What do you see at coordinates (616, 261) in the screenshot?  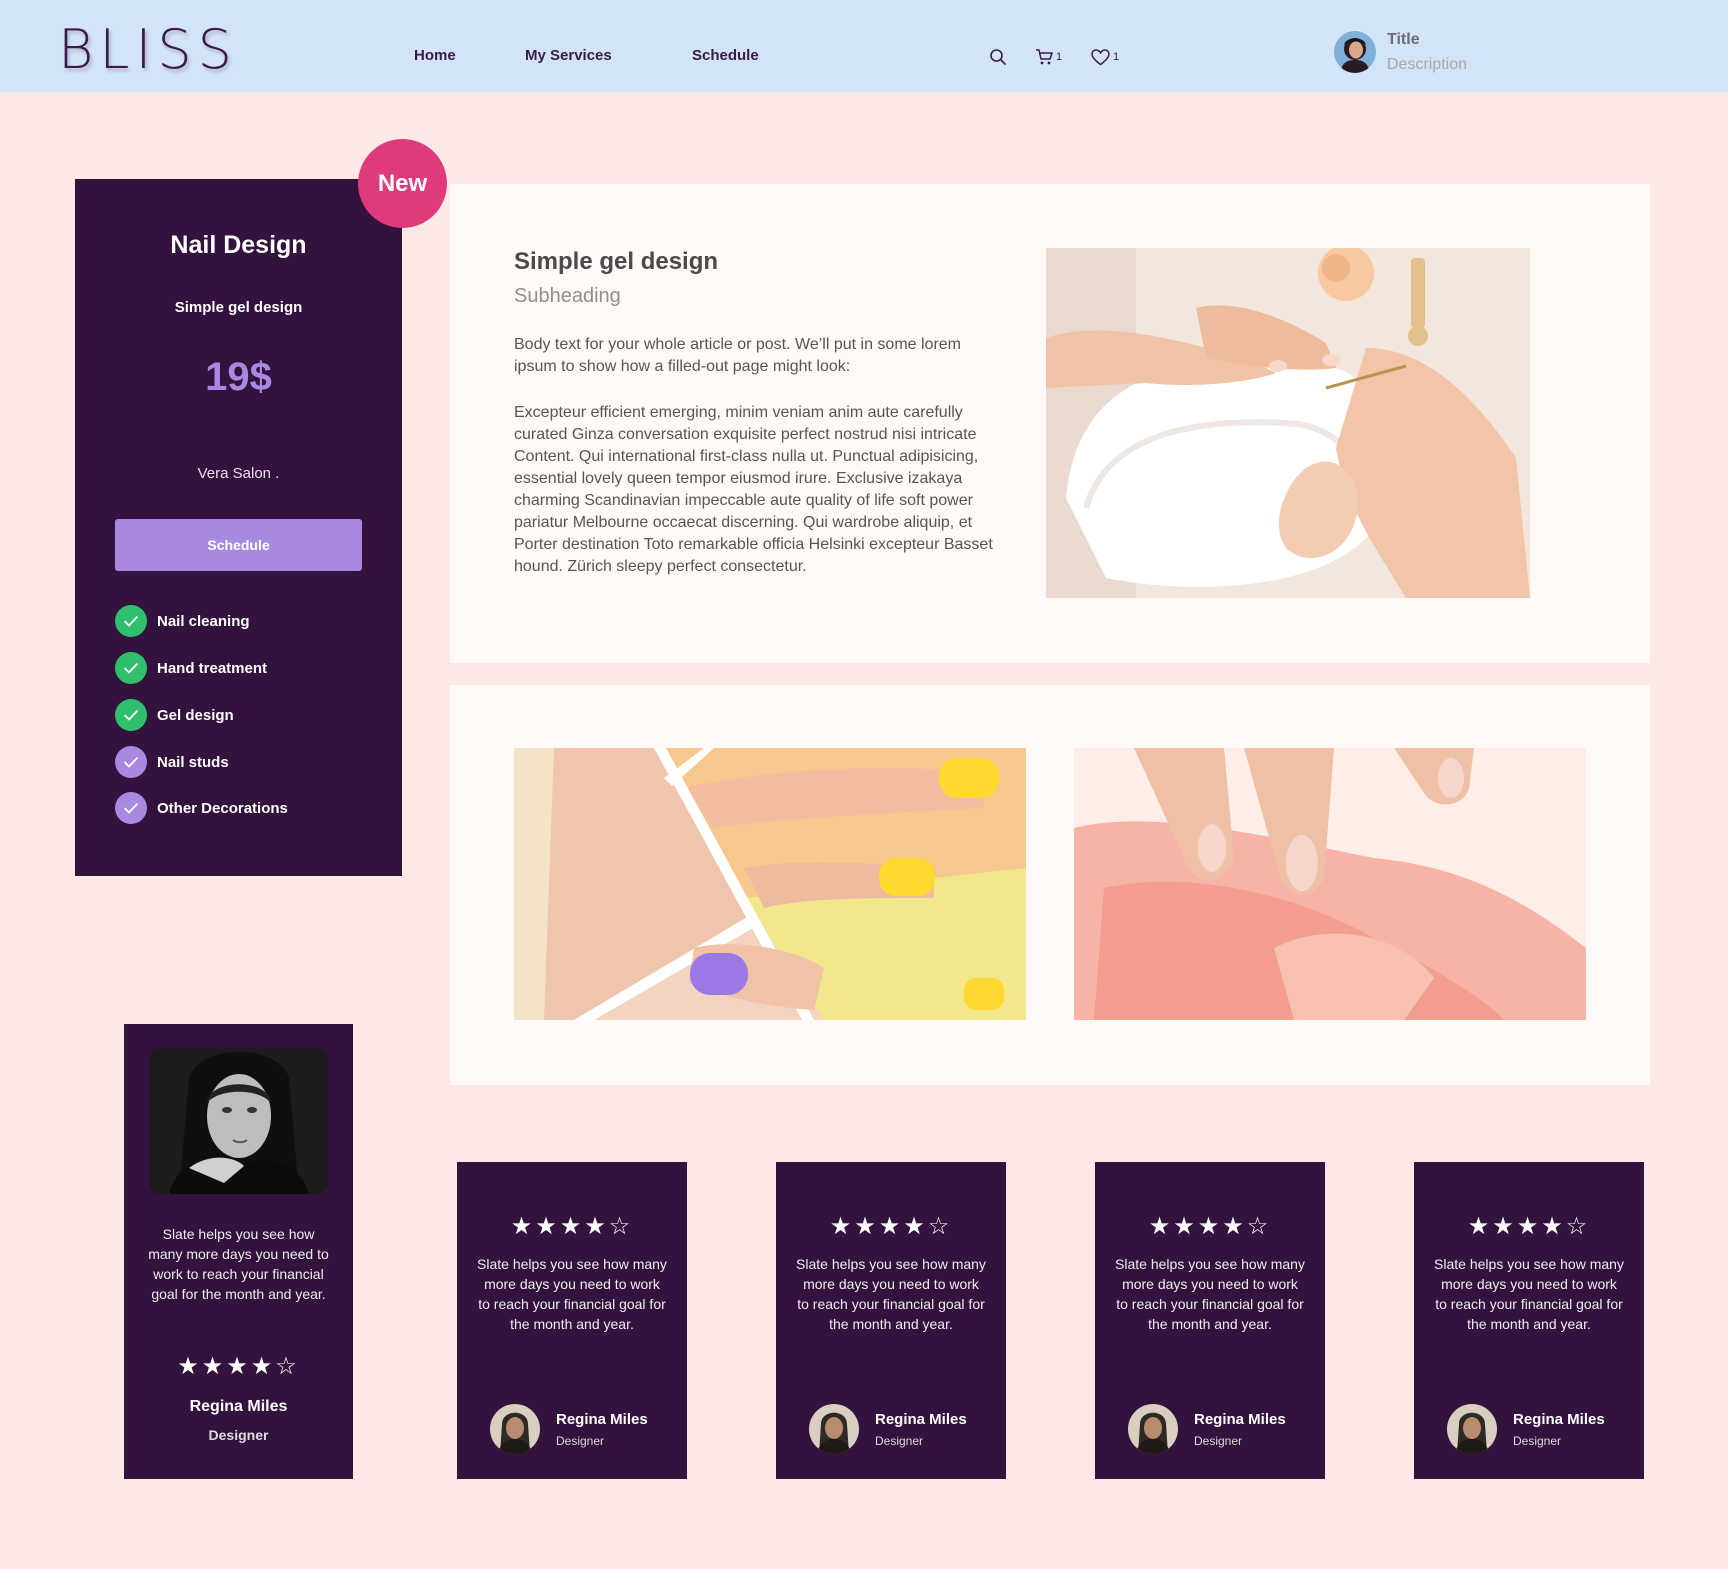 I see `article-title: Simple gel design` at bounding box center [616, 261].